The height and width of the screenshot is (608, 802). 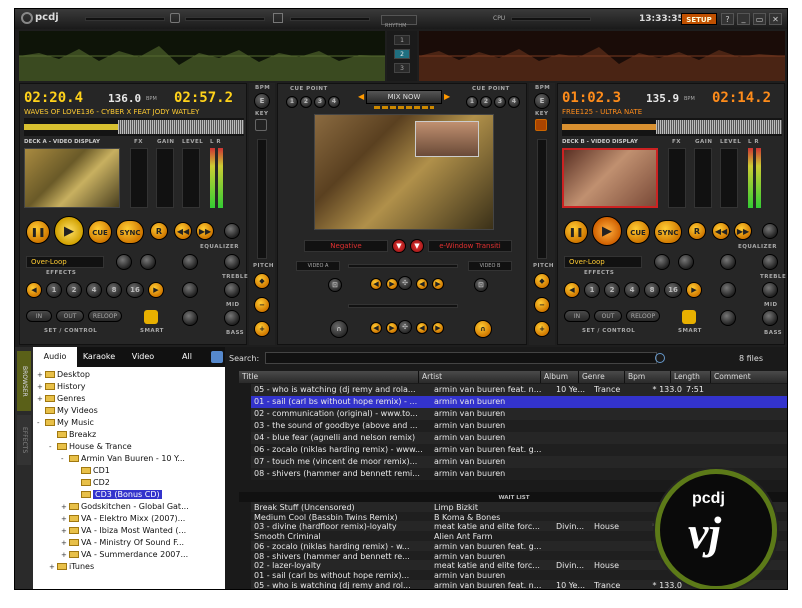 I want to click on deck-a-reverse-button: R, so click(x=159, y=231).